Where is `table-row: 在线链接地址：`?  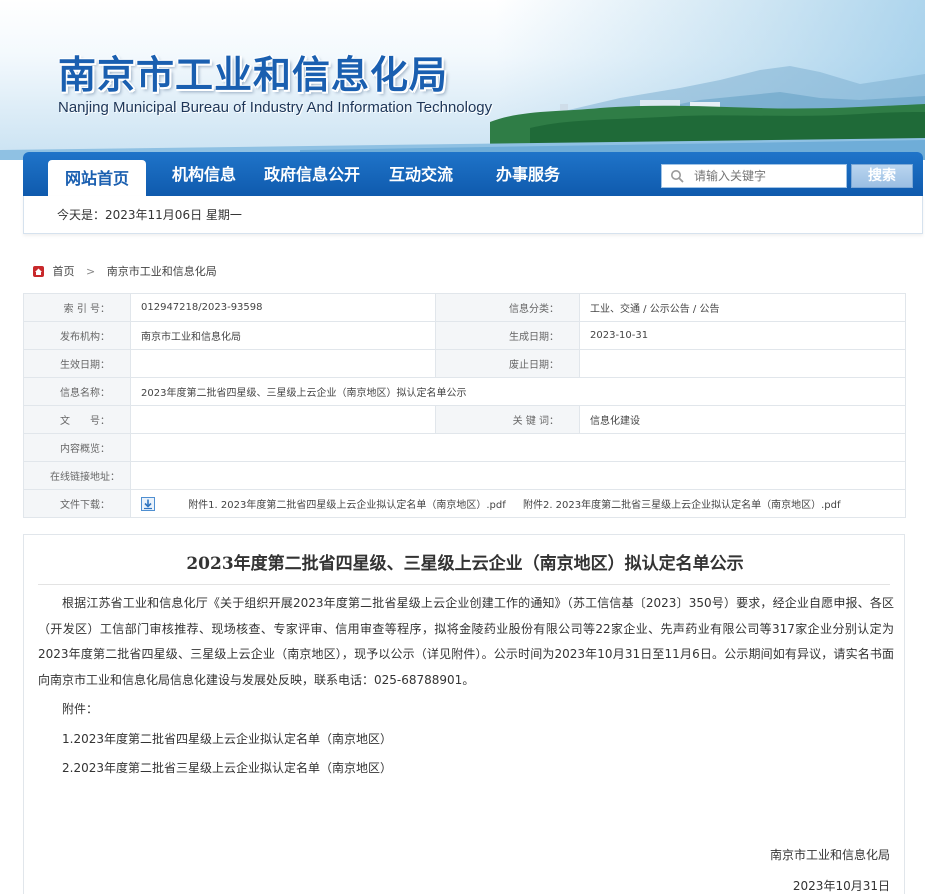 table-row: 在线链接地址： is located at coordinates (464, 475).